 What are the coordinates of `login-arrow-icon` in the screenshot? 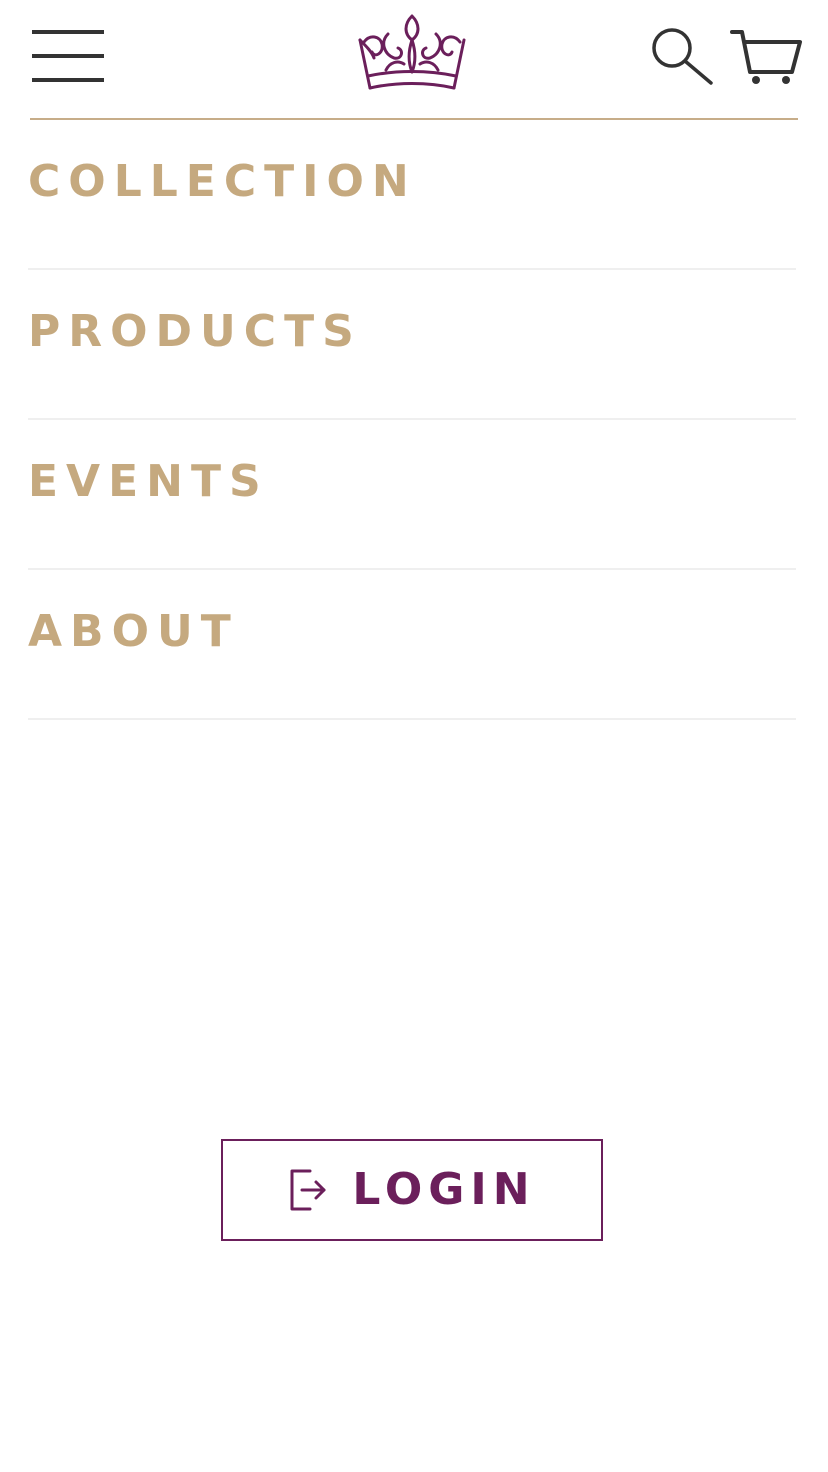 It's located at (308, 1190).